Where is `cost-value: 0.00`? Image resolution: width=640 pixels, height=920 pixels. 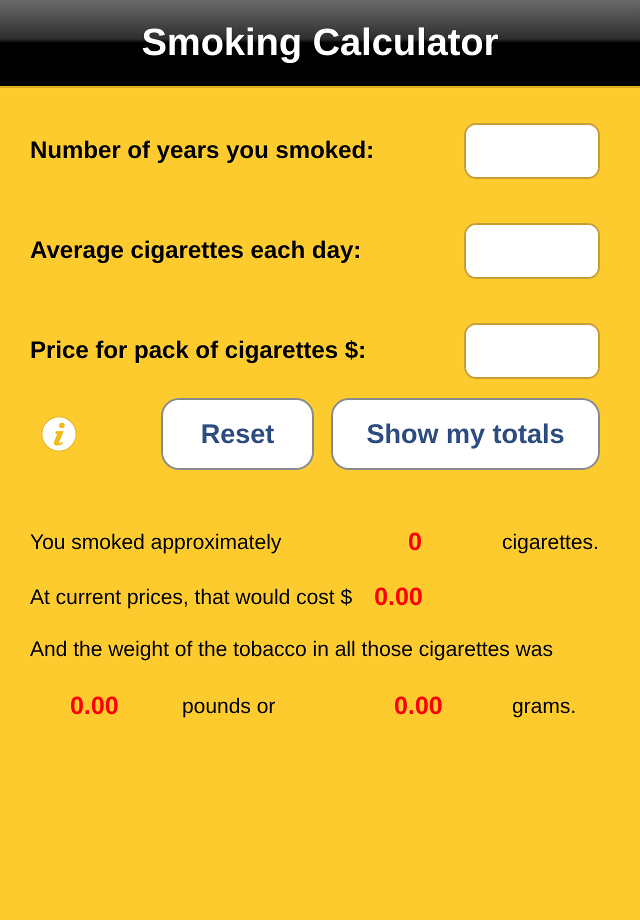 cost-value: 0.00 is located at coordinates (398, 597).